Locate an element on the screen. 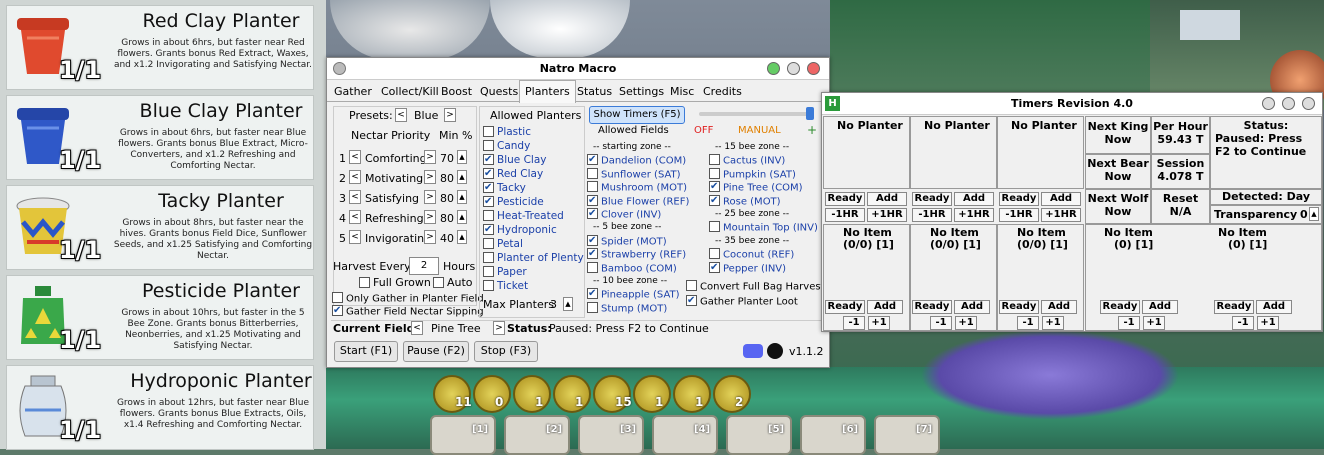 This screenshot has width=1324, height=455. field-checkbox: Pineapple (SAT) is located at coordinates (633, 294).